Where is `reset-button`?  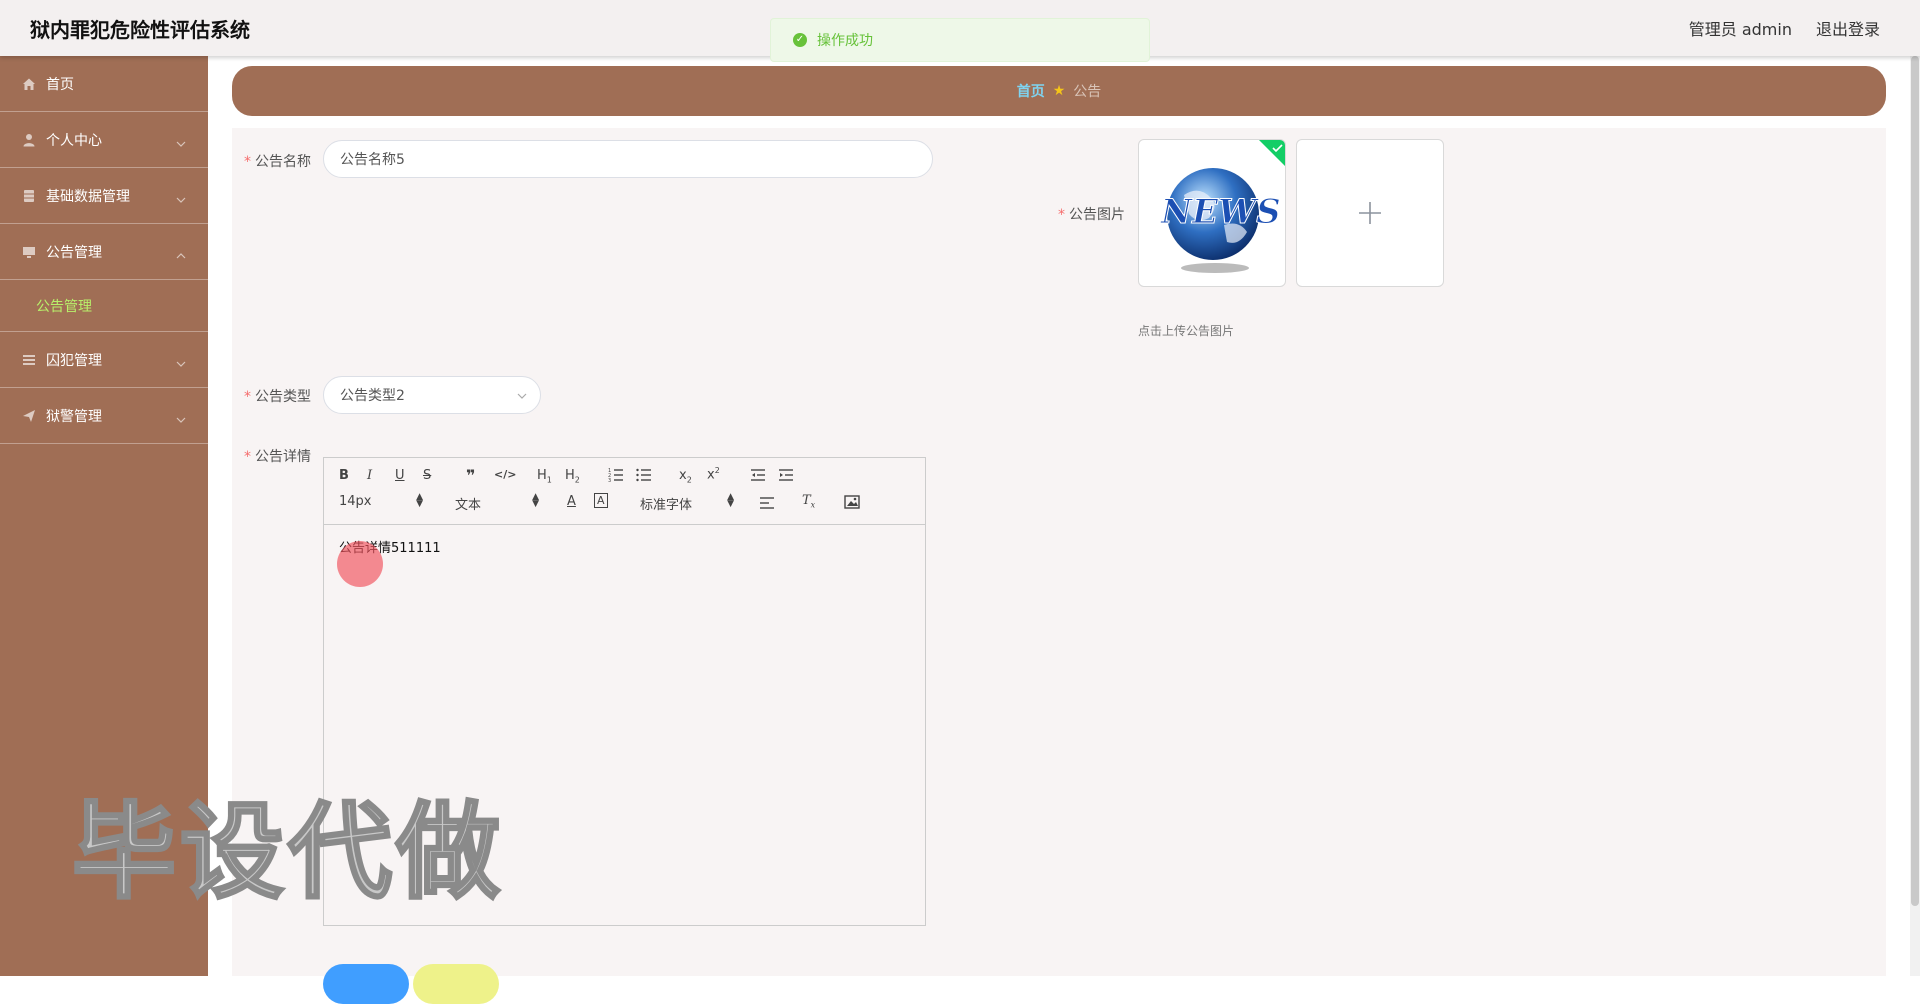 reset-button is located at coordinates (456, 984).